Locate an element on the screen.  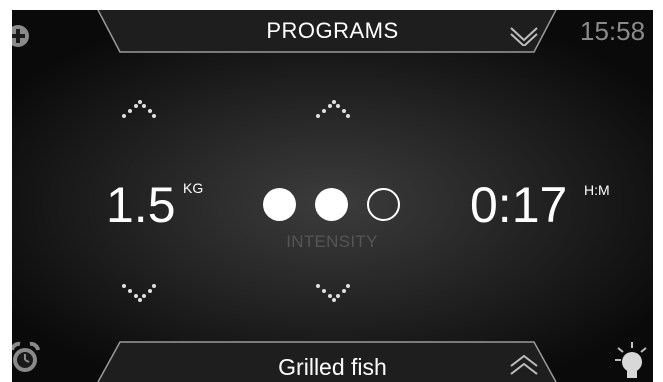
weight-value: 1.5 is located at coordinates (141, 205).